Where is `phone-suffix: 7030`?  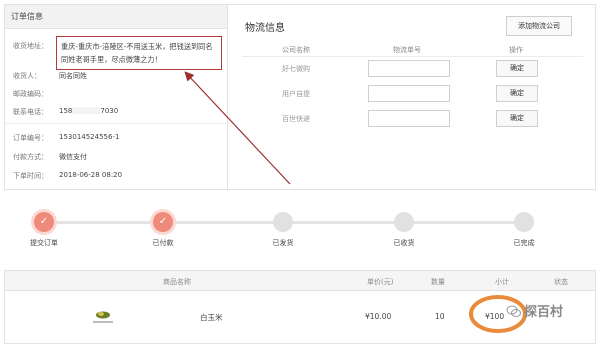 phone-suffix: 7030 is located at coordinates (109, 111).